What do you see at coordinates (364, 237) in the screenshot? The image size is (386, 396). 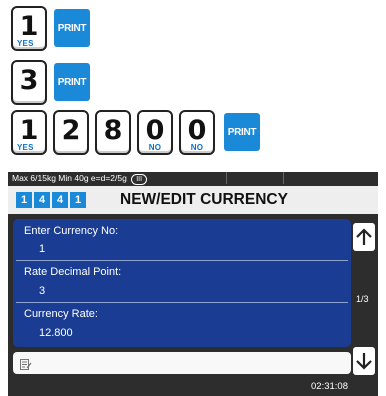 I see `arrow-up-icon` at bounding box center [364, 237].